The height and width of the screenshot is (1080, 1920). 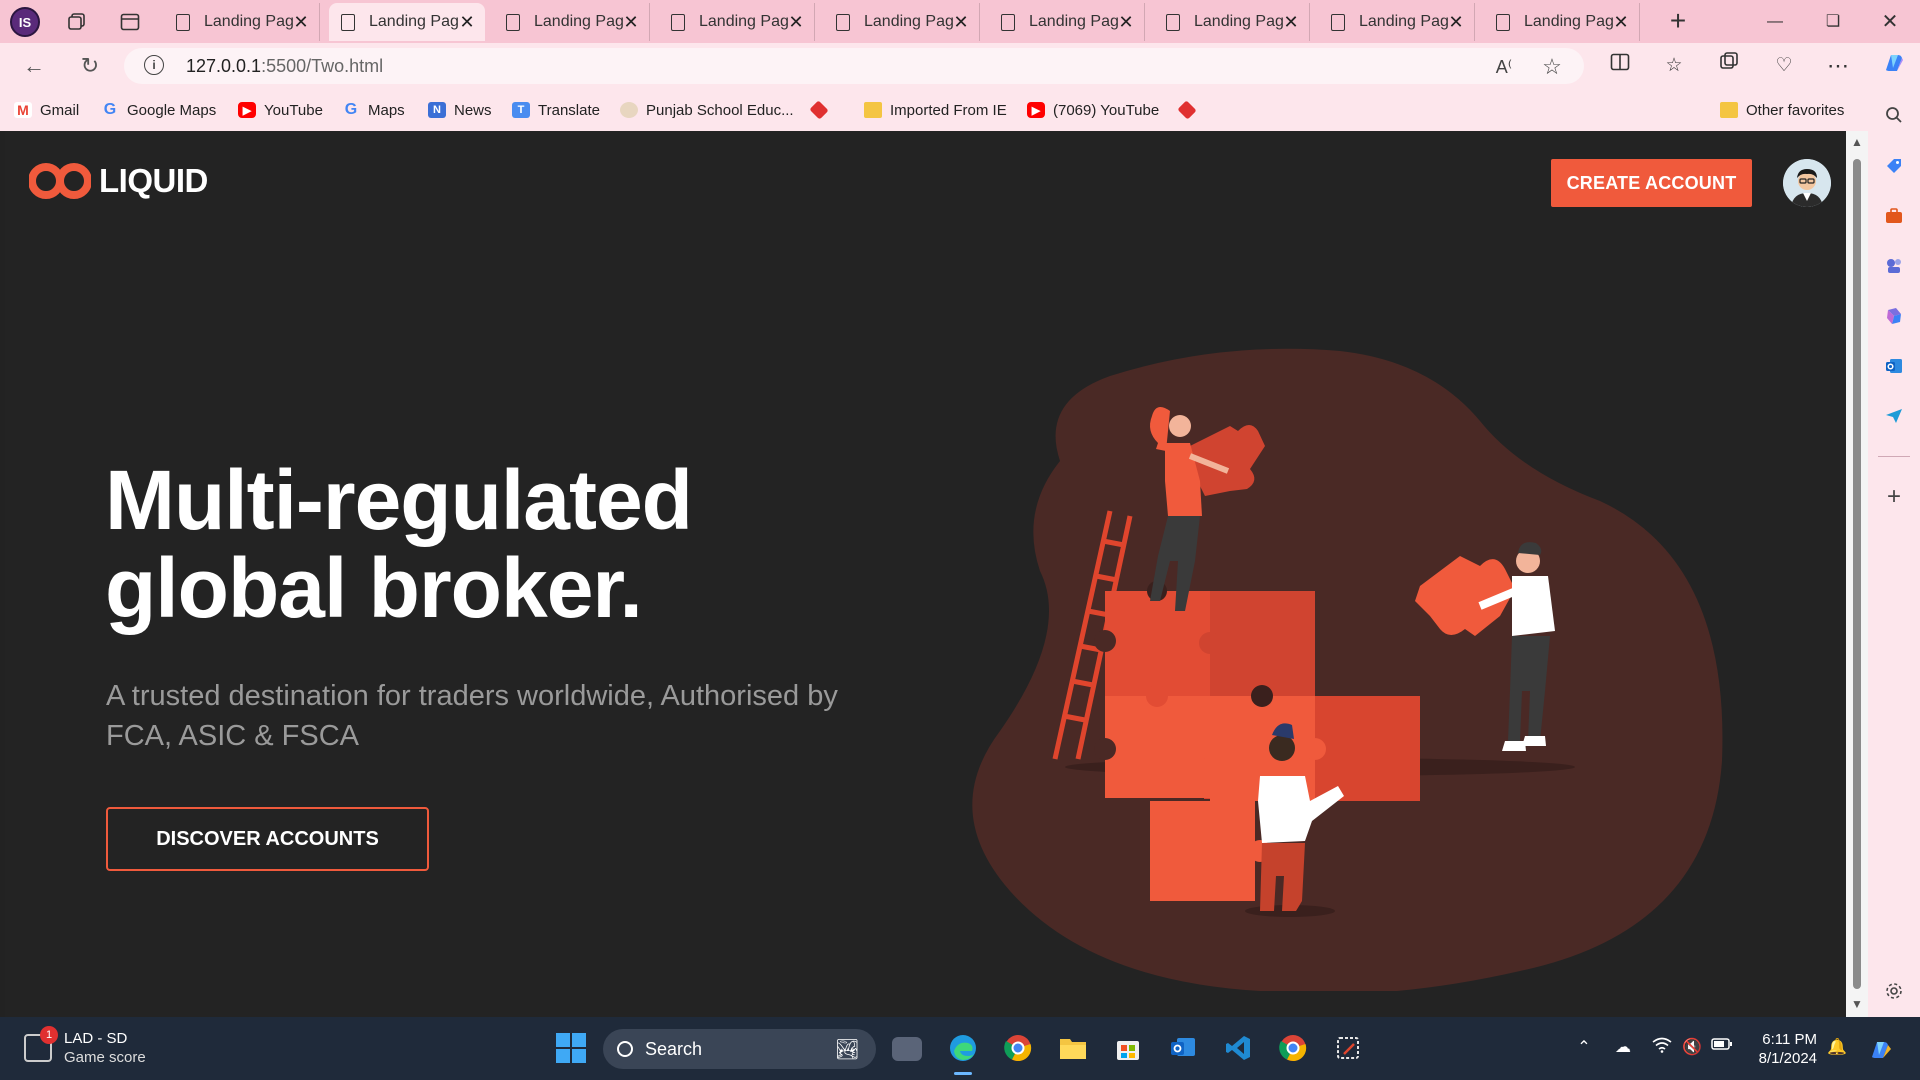 I want to click on discover-accounts-button: DISCOVER ACCOUNTS, so click(x=267, y=839).